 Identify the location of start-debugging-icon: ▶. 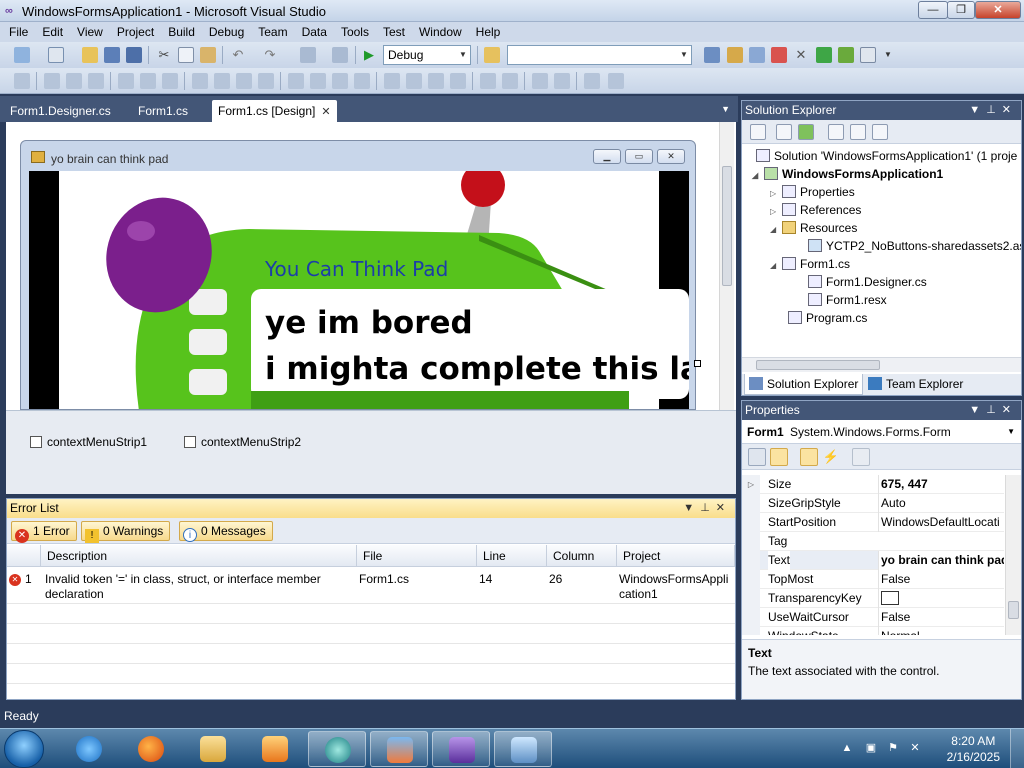
(369, 55).